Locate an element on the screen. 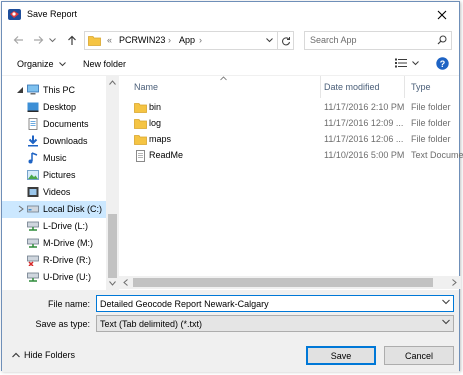 This screenshot has height=375, width=463. details-view-icon is located at coordinates (401, 63).